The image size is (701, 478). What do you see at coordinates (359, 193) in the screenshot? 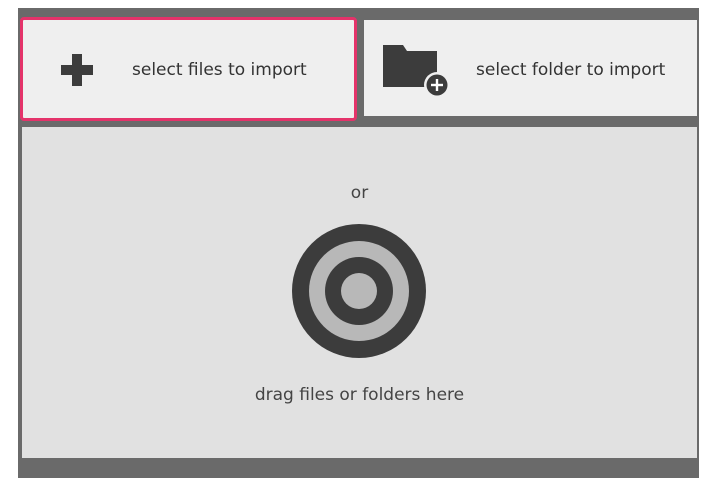
I see `or-separator-text: or` at bounding box center [359, 193].